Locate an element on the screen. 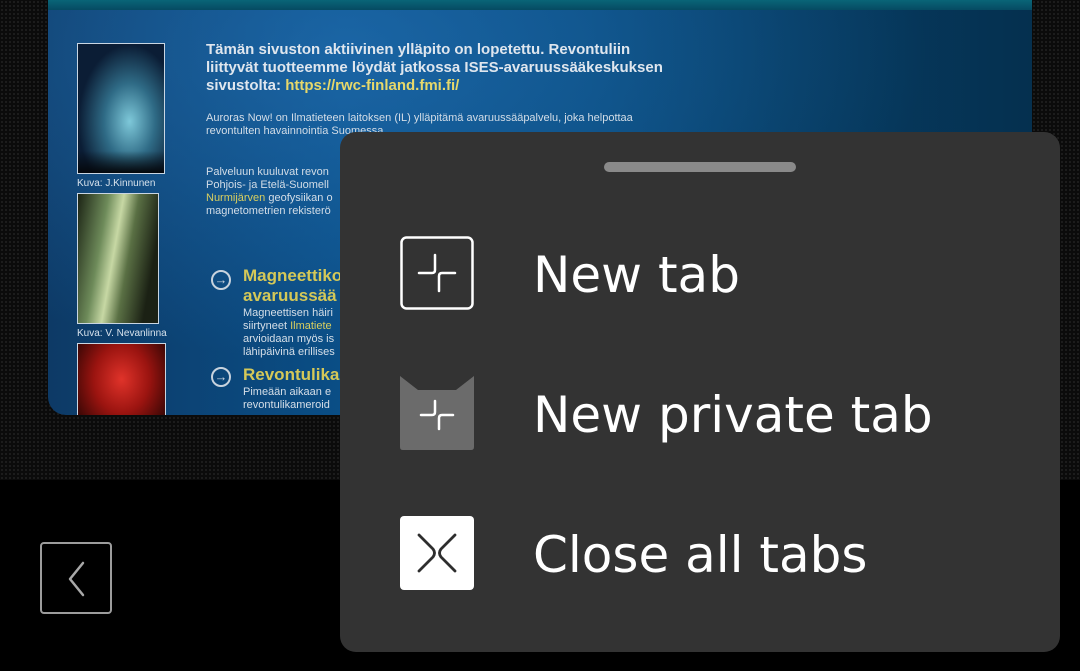 The height and width of the screenshot is (671, 1080). service-line-2: Pohjois- ja Etelä-Suomell is located at coordinates (267, 185).